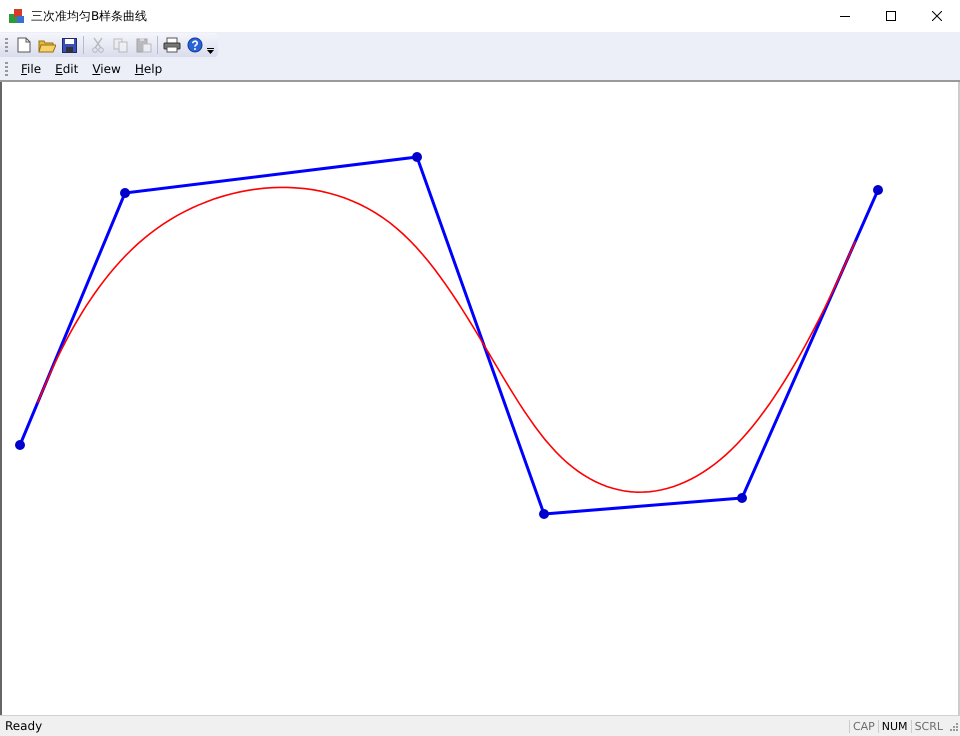  I want to click on resize-grip-icon, so click(953, 726).